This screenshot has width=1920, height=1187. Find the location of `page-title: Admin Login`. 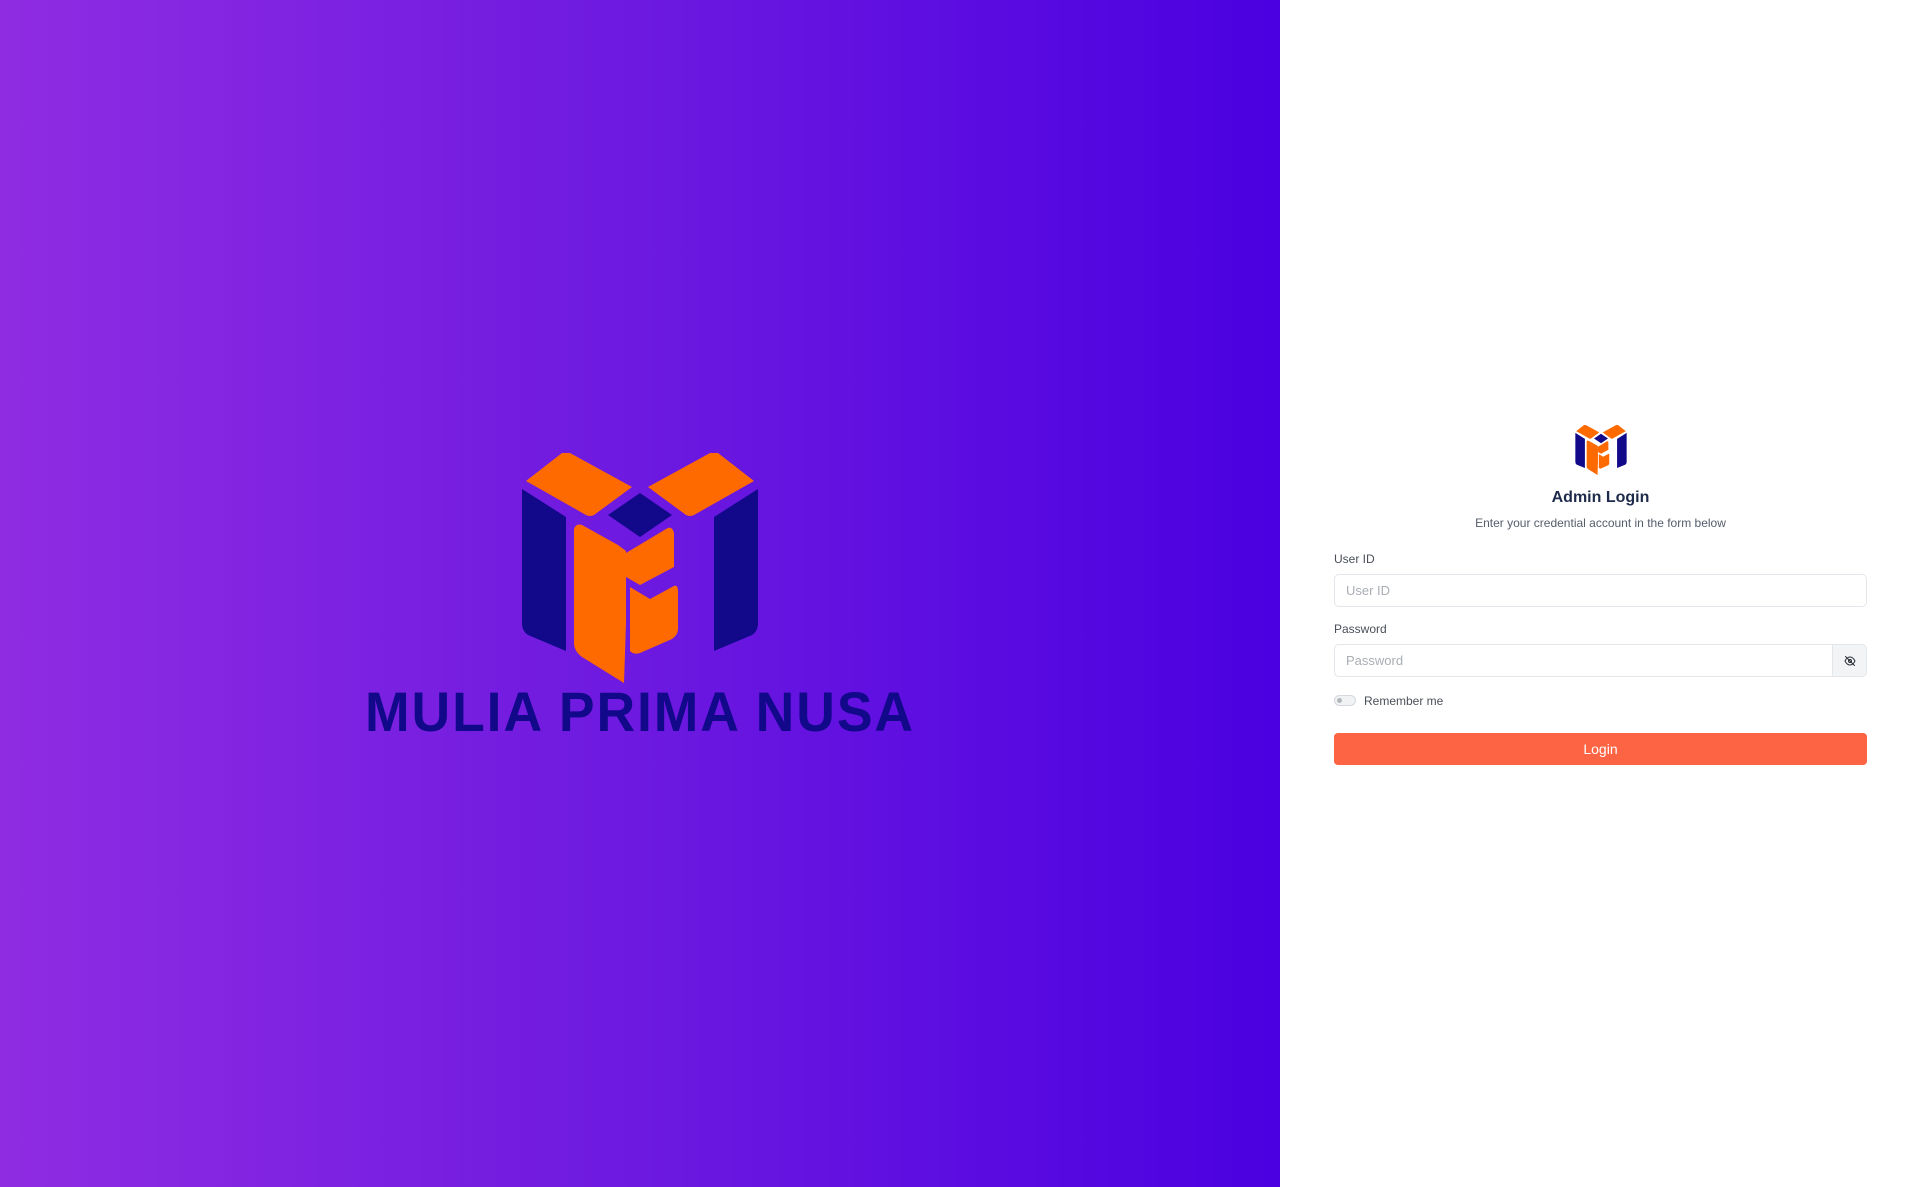

page-title: Admin Login is located at coordinates (1600, 497).